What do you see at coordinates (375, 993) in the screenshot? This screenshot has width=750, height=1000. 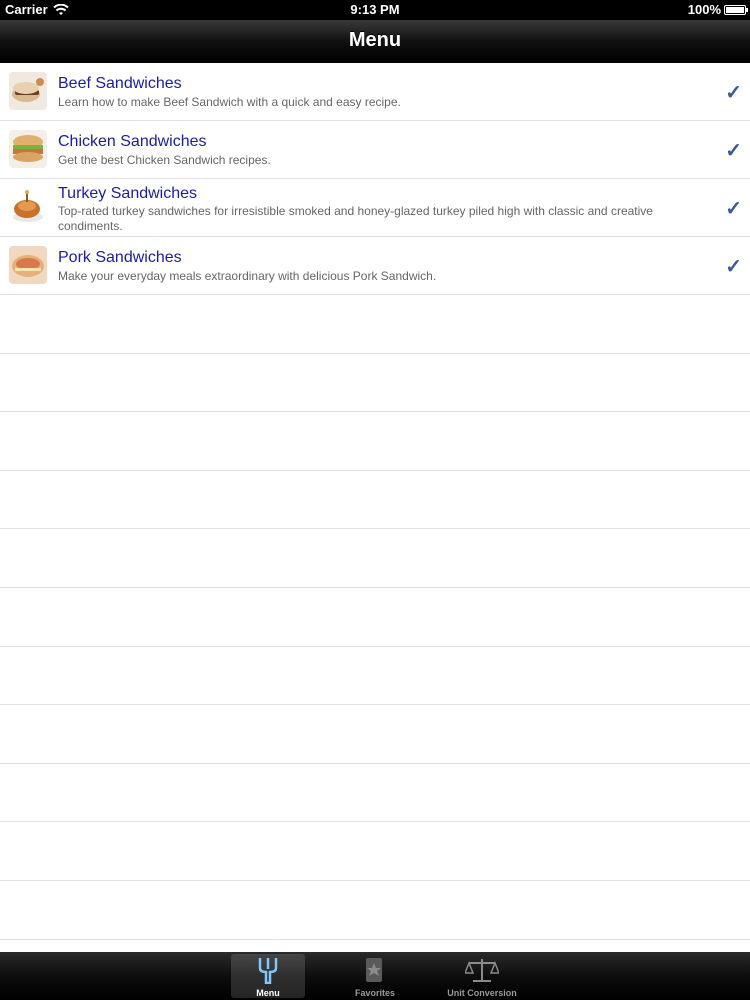 I see `tab-label: Favorites` at bounding box center [375, 993].